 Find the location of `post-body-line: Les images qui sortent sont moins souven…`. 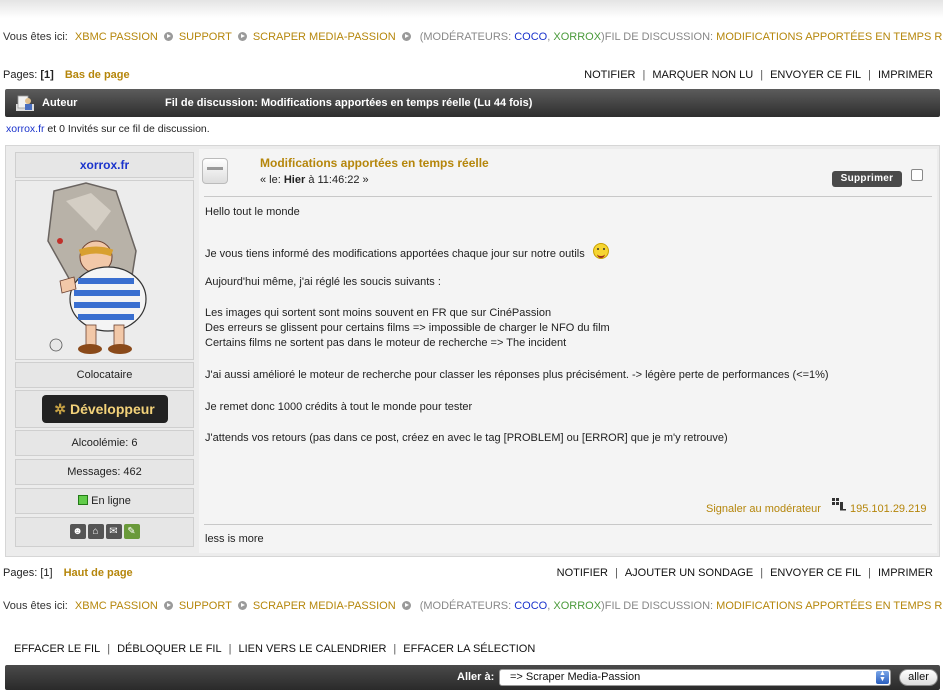

post-body-line: Les images qui sortent sont moins souven… is located at coordinates (378, 313).